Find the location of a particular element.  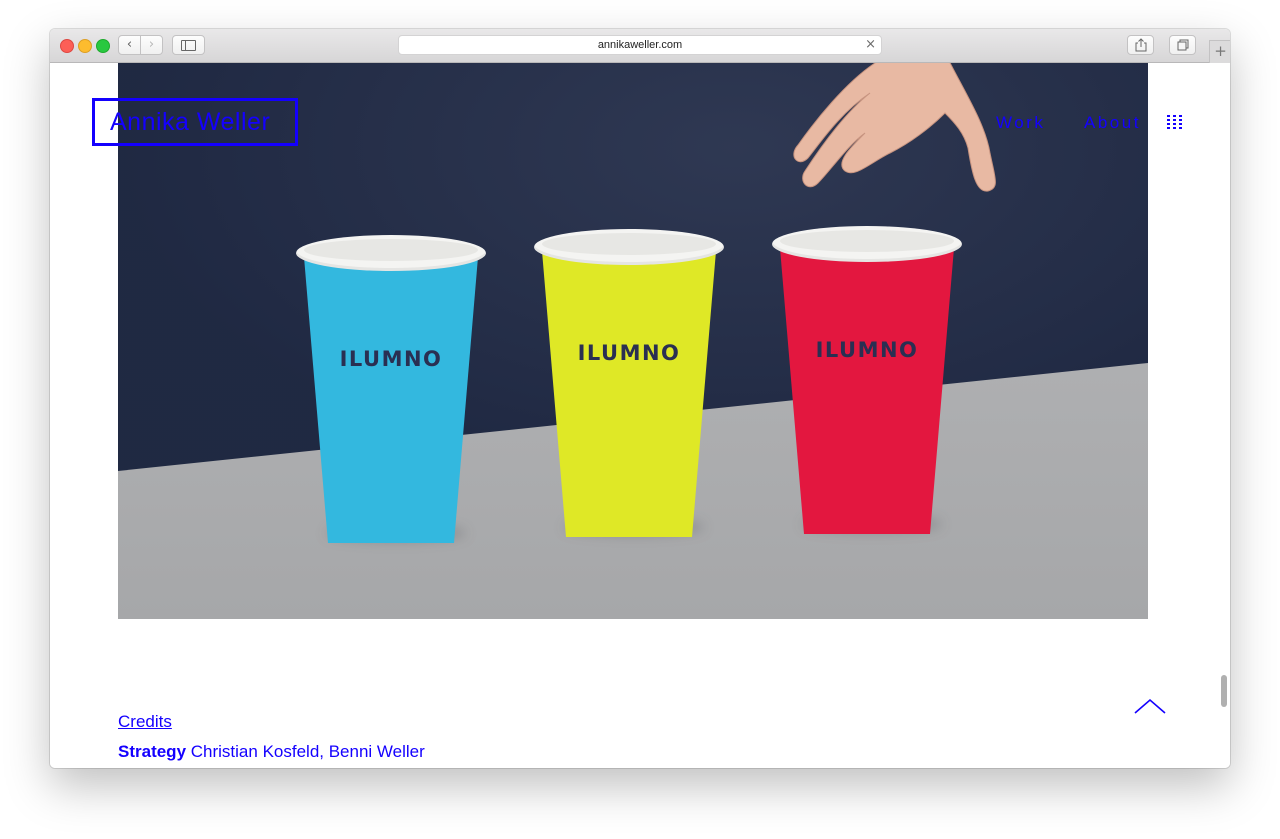

back-icon: ‹ is located at coordinates (129, 44).